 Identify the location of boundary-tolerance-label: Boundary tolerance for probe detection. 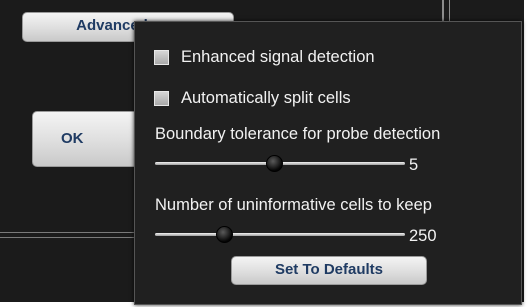
(298, 134).